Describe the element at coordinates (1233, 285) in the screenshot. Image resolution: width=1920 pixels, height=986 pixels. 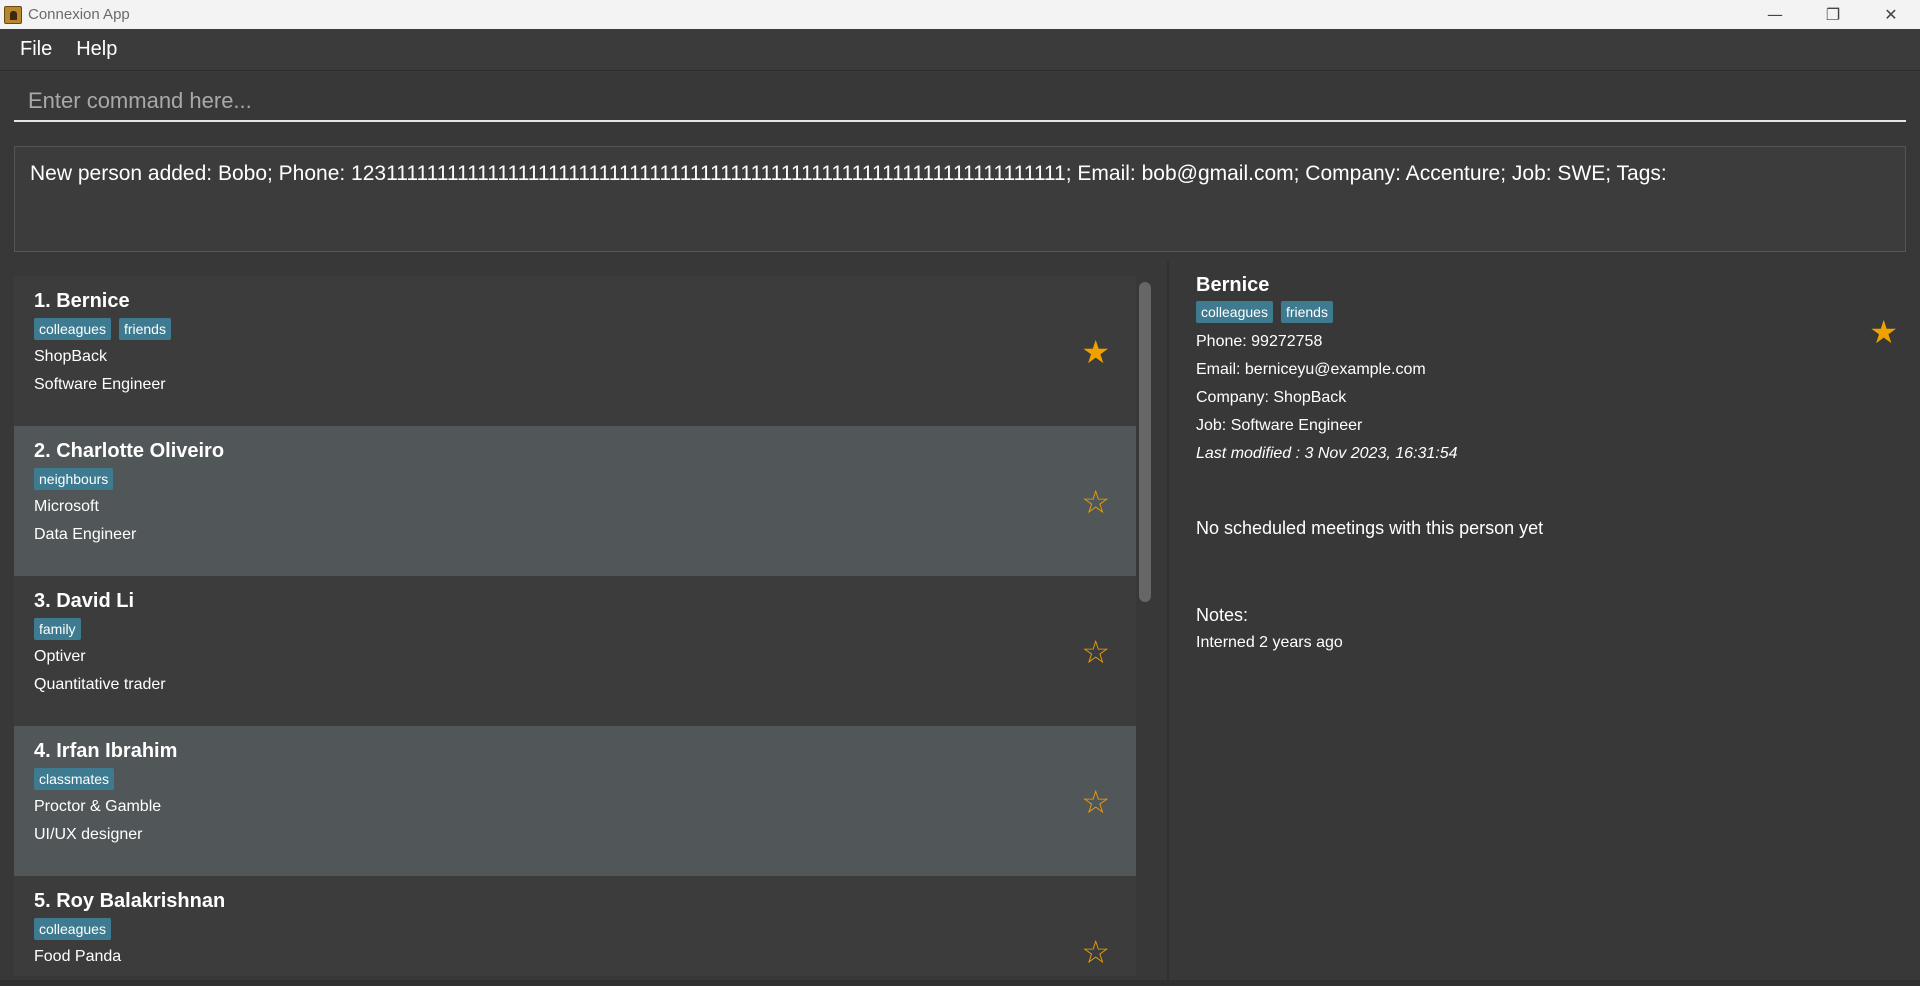
I see `detail-name: Bernice` at that location.